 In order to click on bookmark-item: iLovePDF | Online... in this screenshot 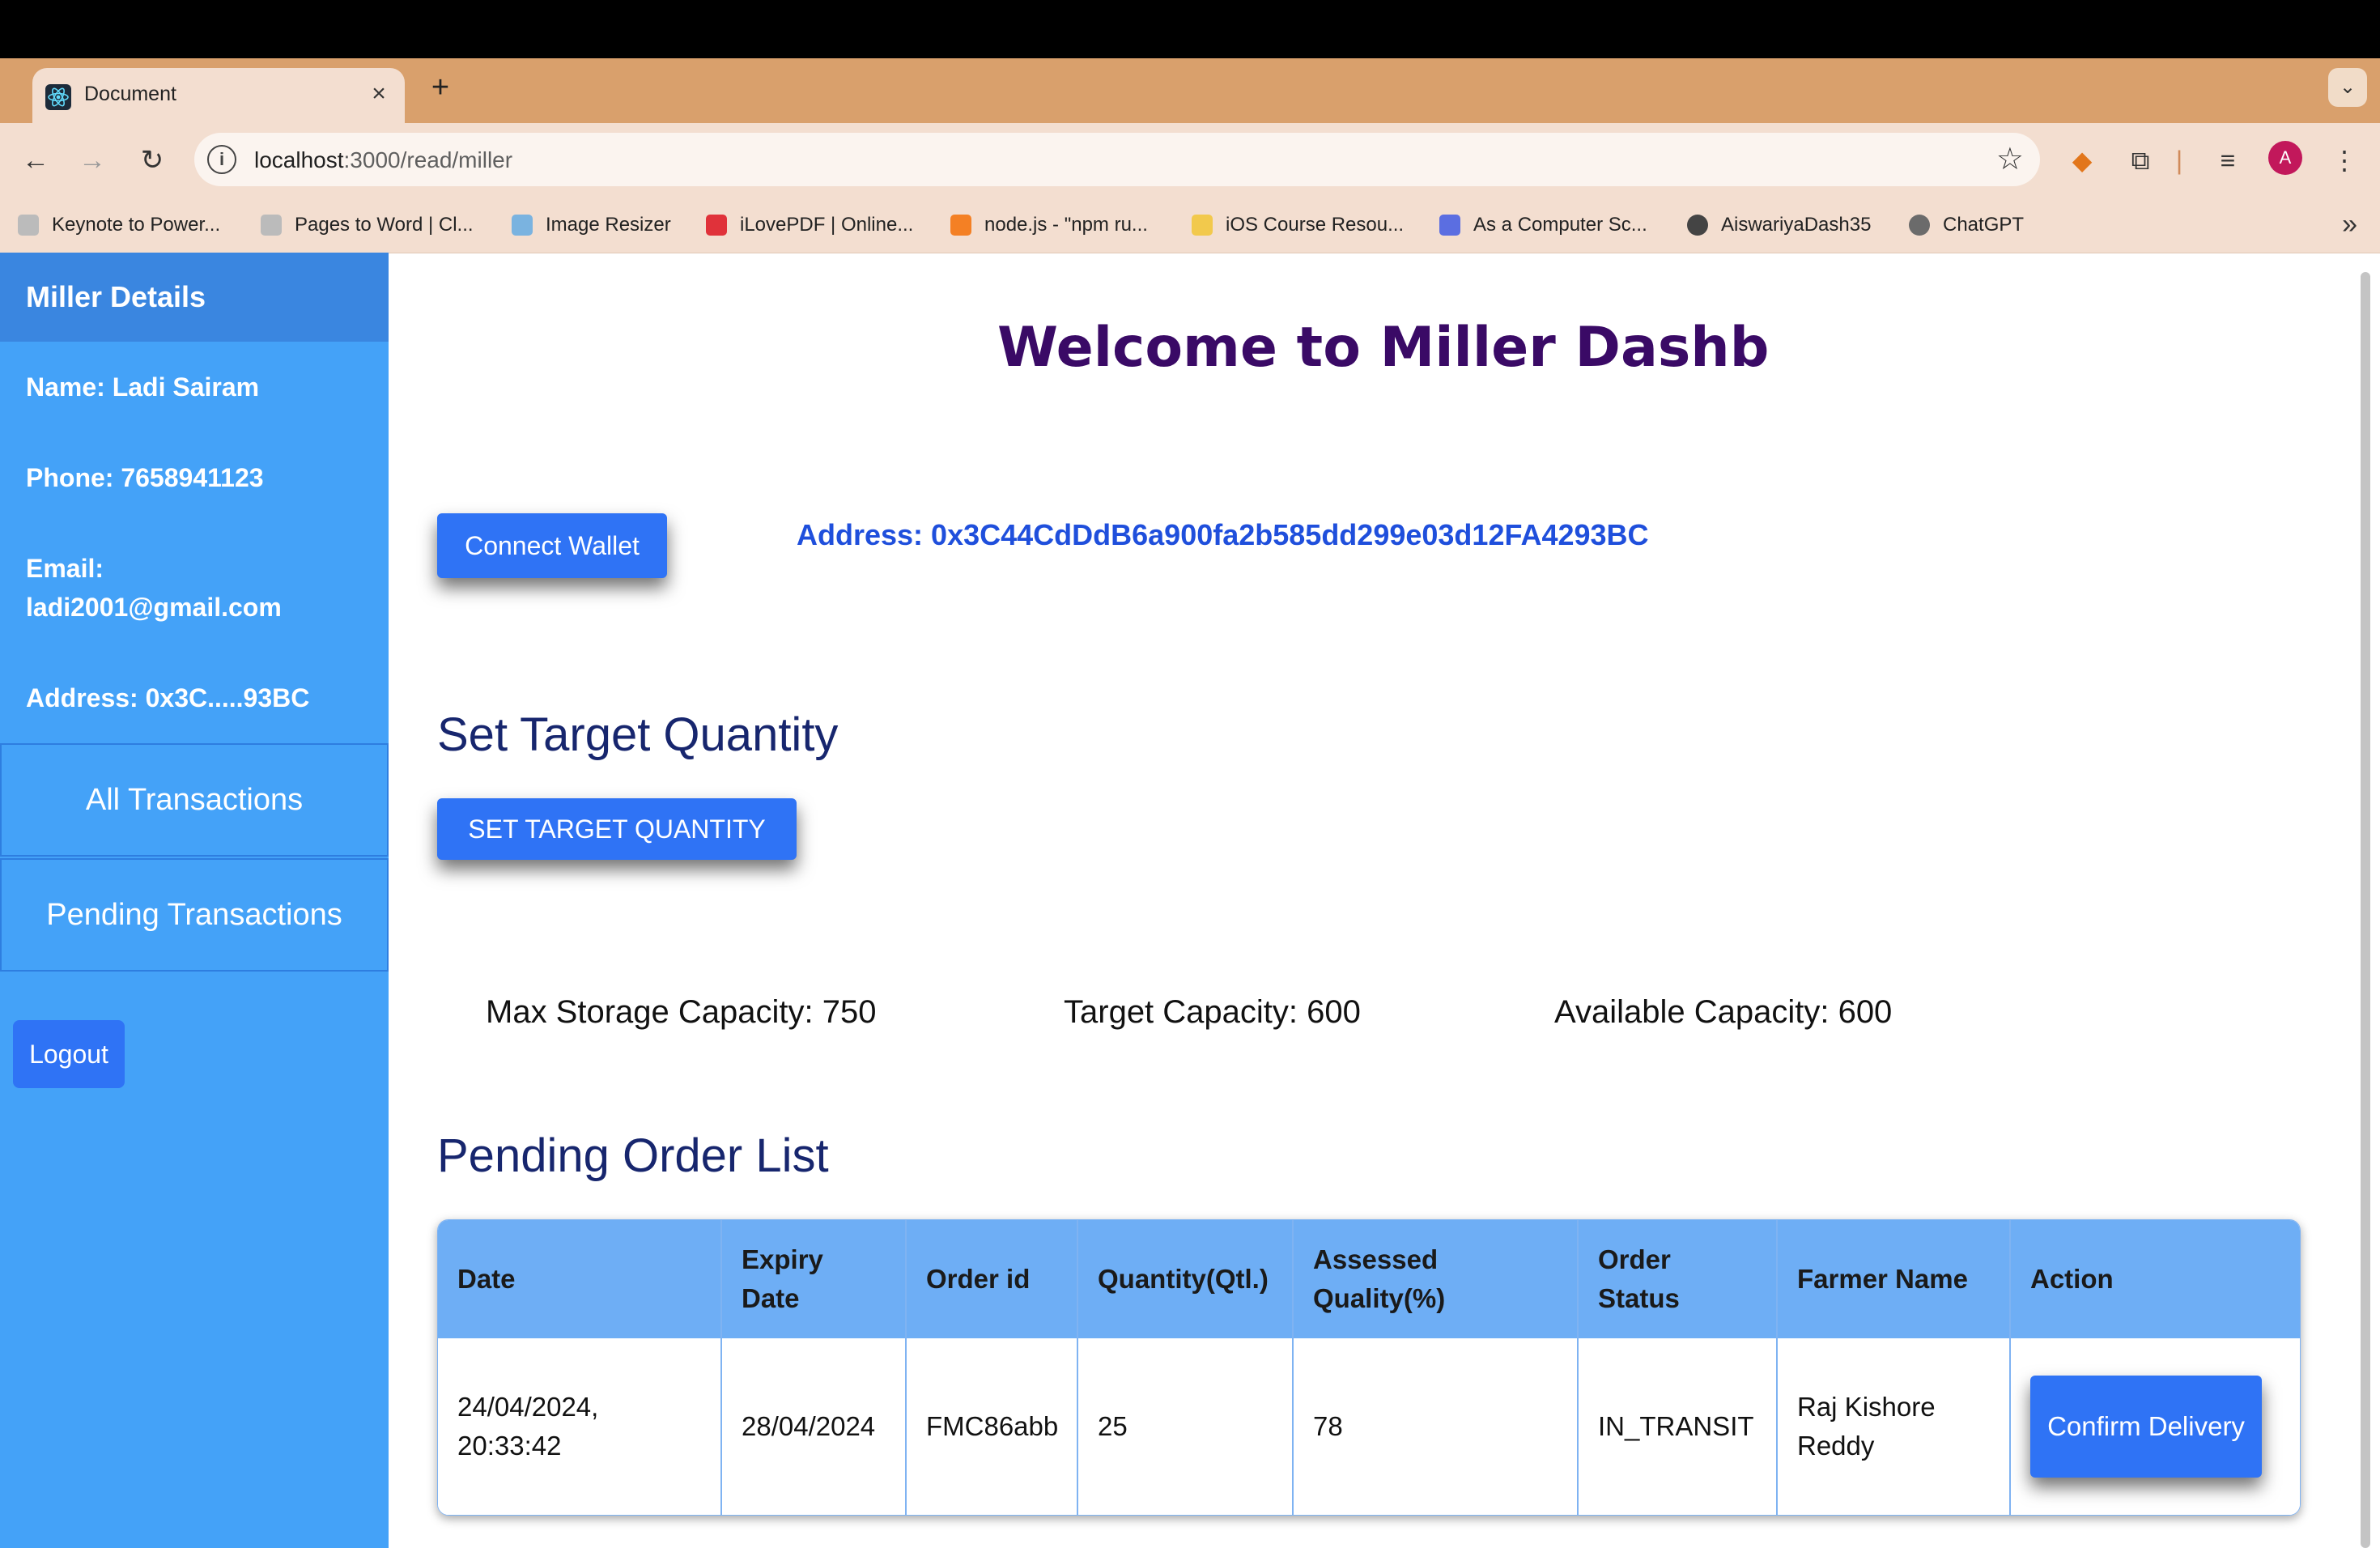, I will do `click(809, 225)`.